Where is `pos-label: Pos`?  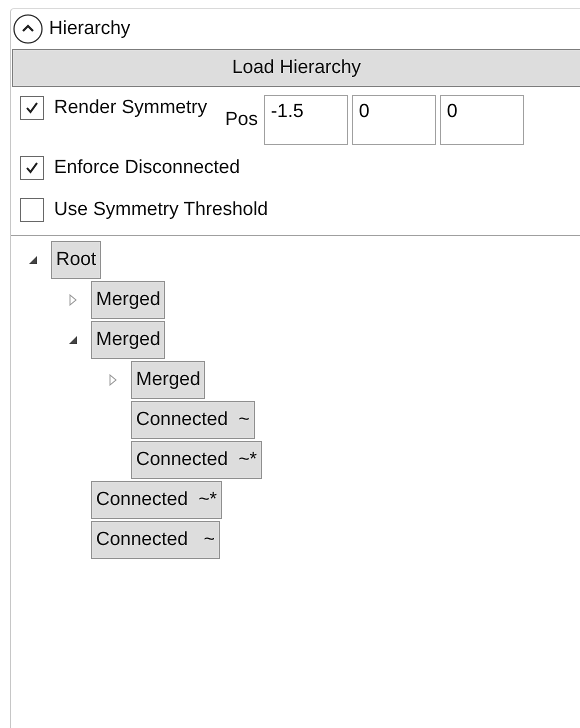 pos-label: Pos is located at coordinates (241, 120).